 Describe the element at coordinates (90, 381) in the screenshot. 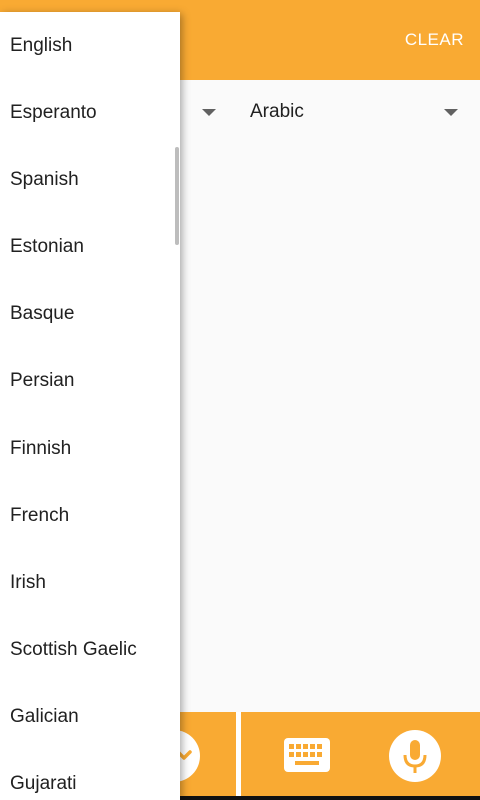

I see `language-option: Persian` at that location.